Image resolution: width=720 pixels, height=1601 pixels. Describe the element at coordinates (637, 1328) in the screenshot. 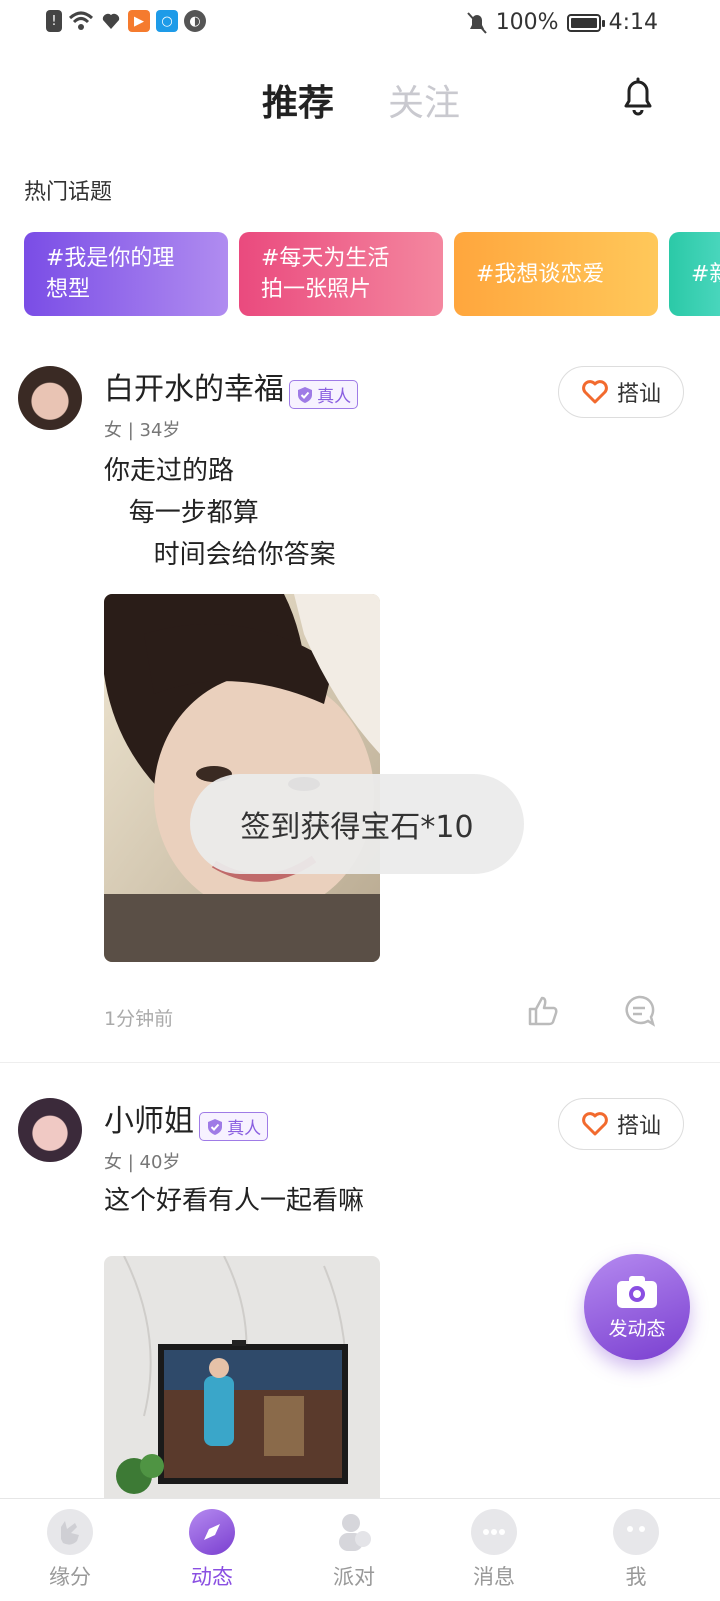

I see `fab-label: 发动态` at that location.